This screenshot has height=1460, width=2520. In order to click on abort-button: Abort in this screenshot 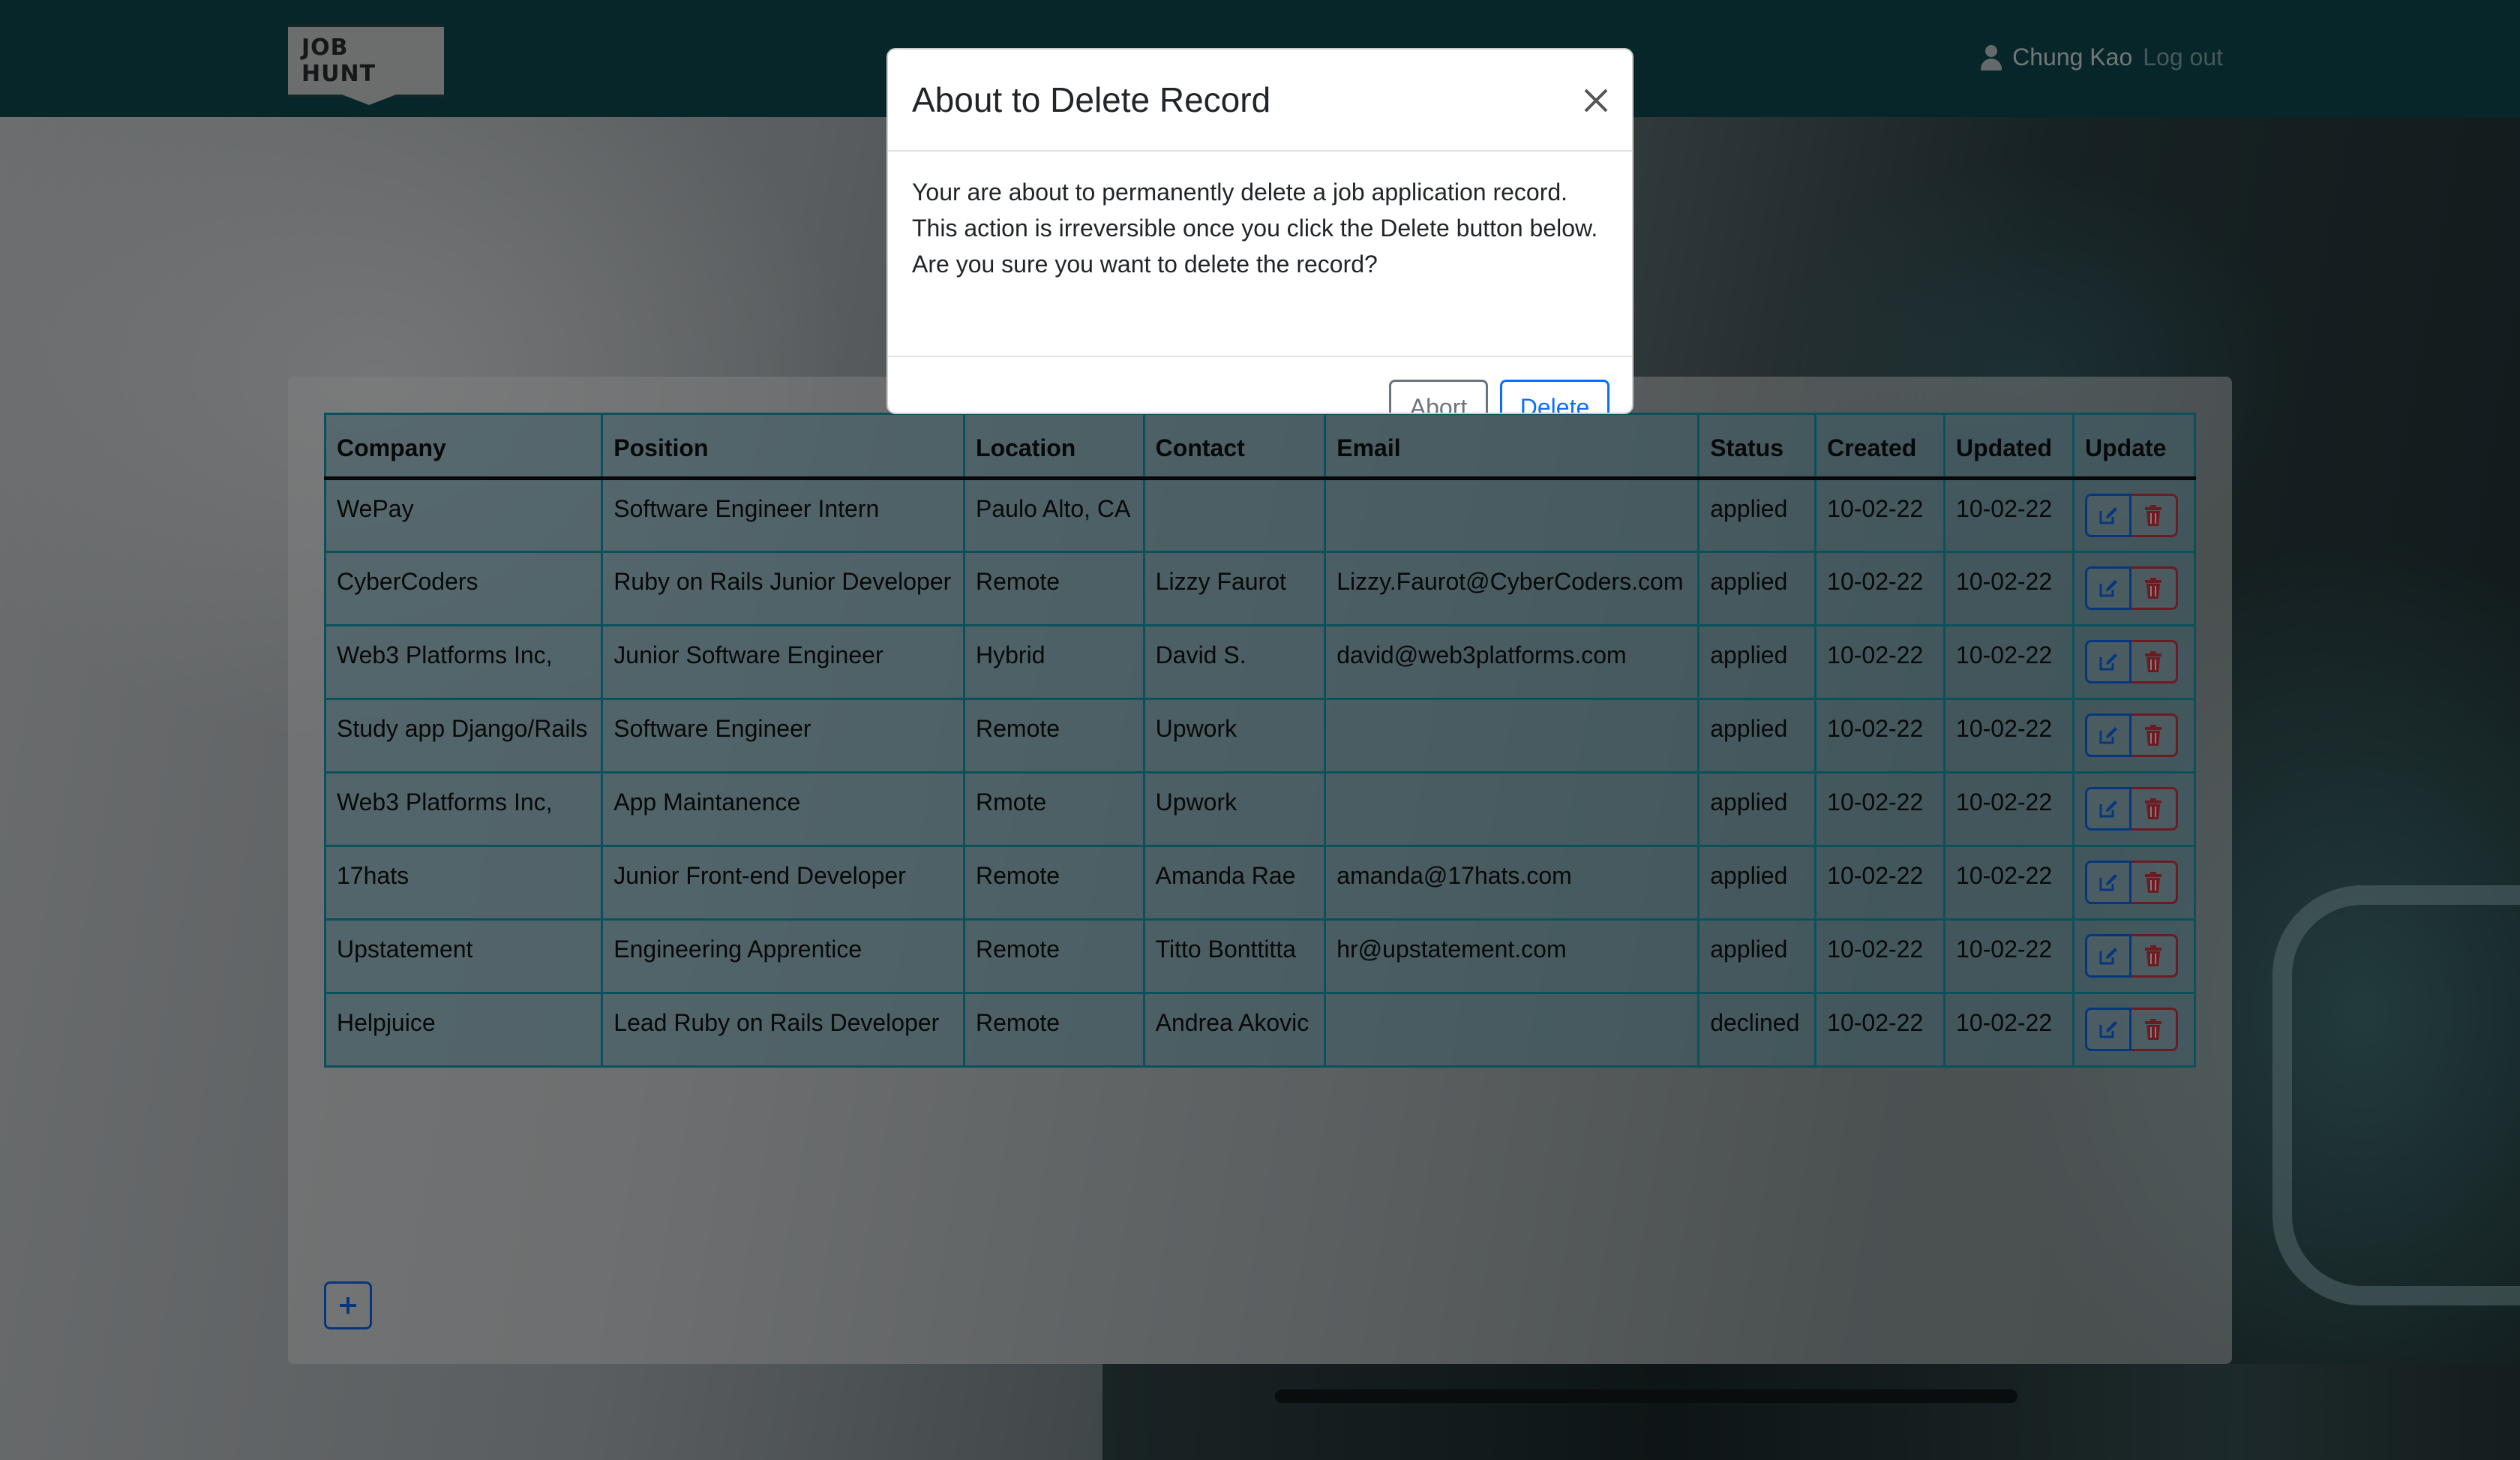, I will do `click(1438, 396)`.